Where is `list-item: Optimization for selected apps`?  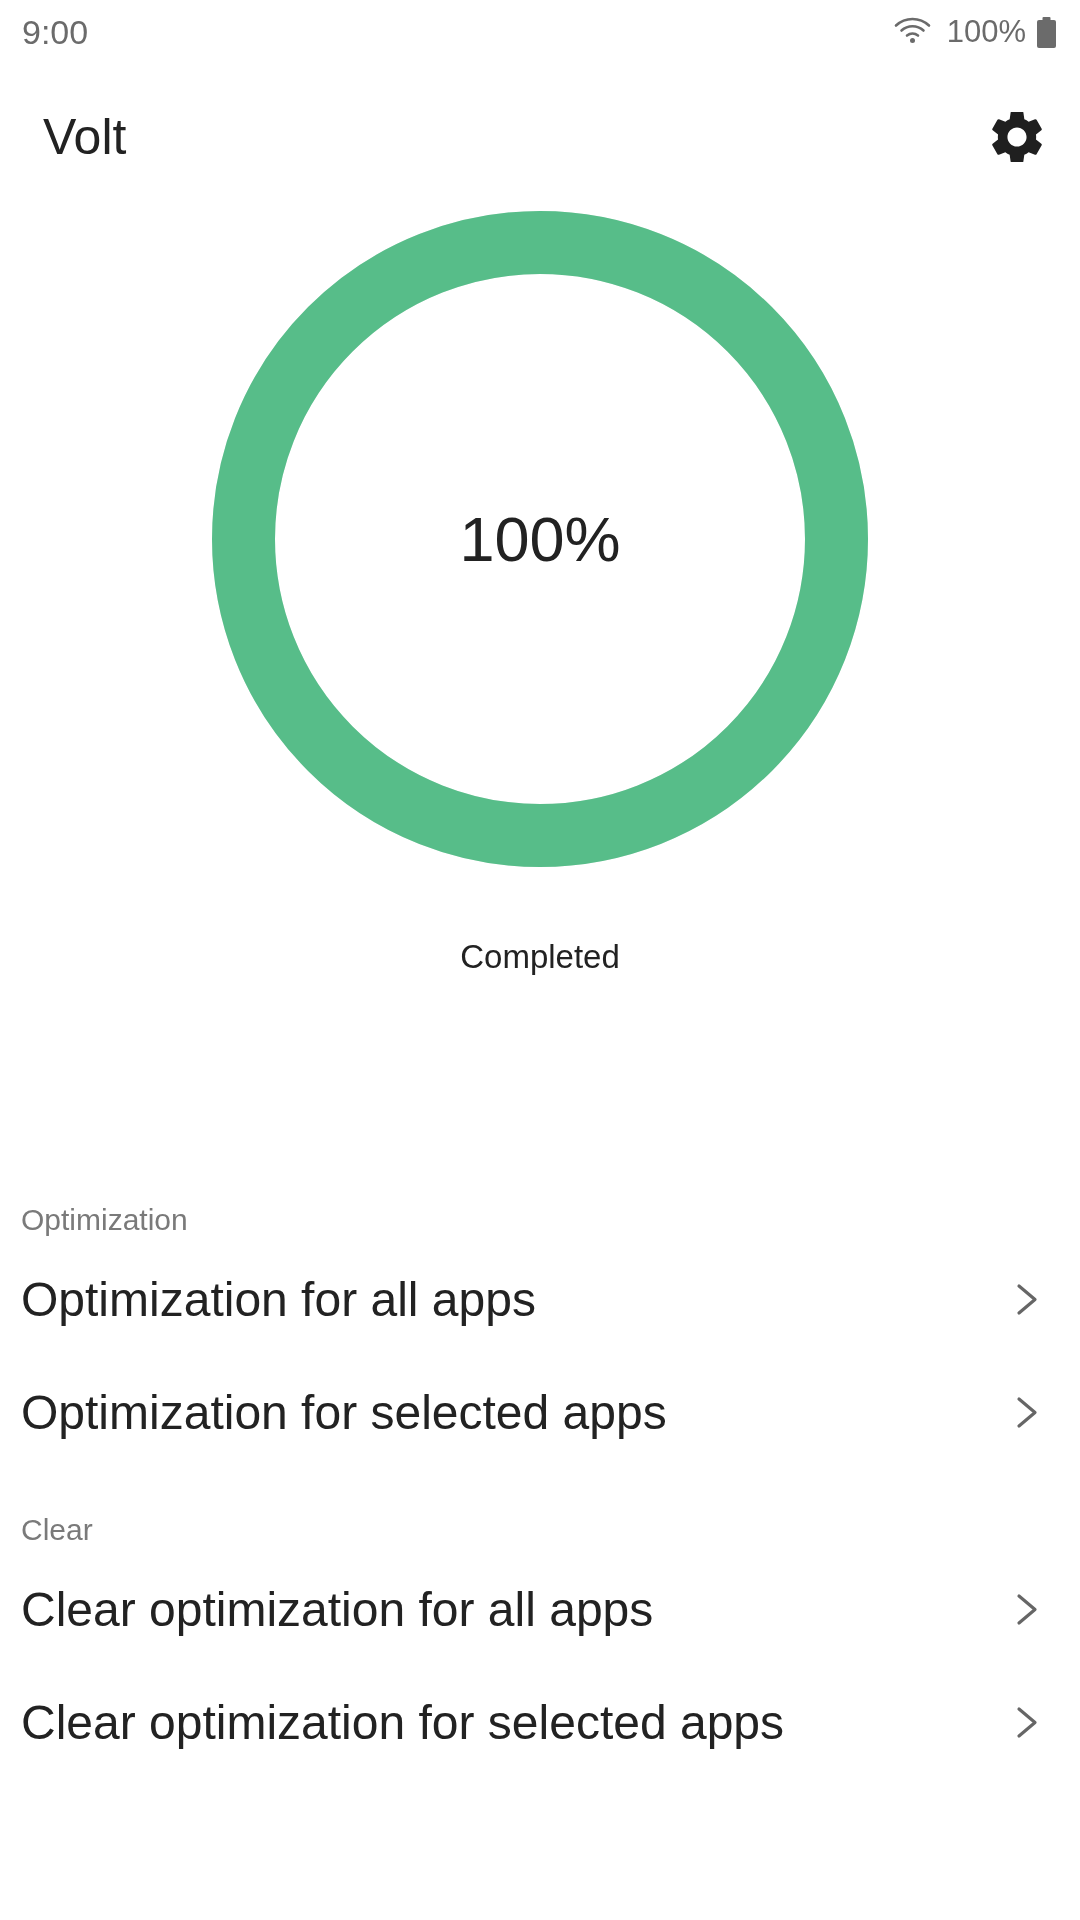
list-item: Optimization for selected apps is located at coordinates (540, 1412).